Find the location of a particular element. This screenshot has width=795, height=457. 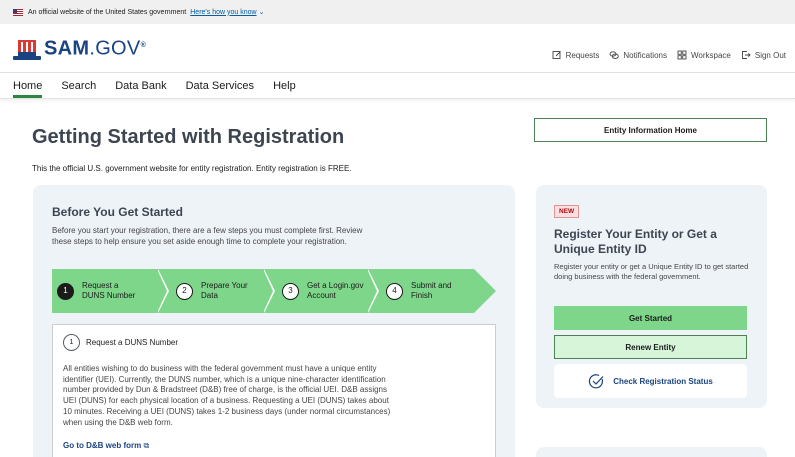

main-nav: Home Search Data Bank Data Services Help is located at coordinates (397, 85).